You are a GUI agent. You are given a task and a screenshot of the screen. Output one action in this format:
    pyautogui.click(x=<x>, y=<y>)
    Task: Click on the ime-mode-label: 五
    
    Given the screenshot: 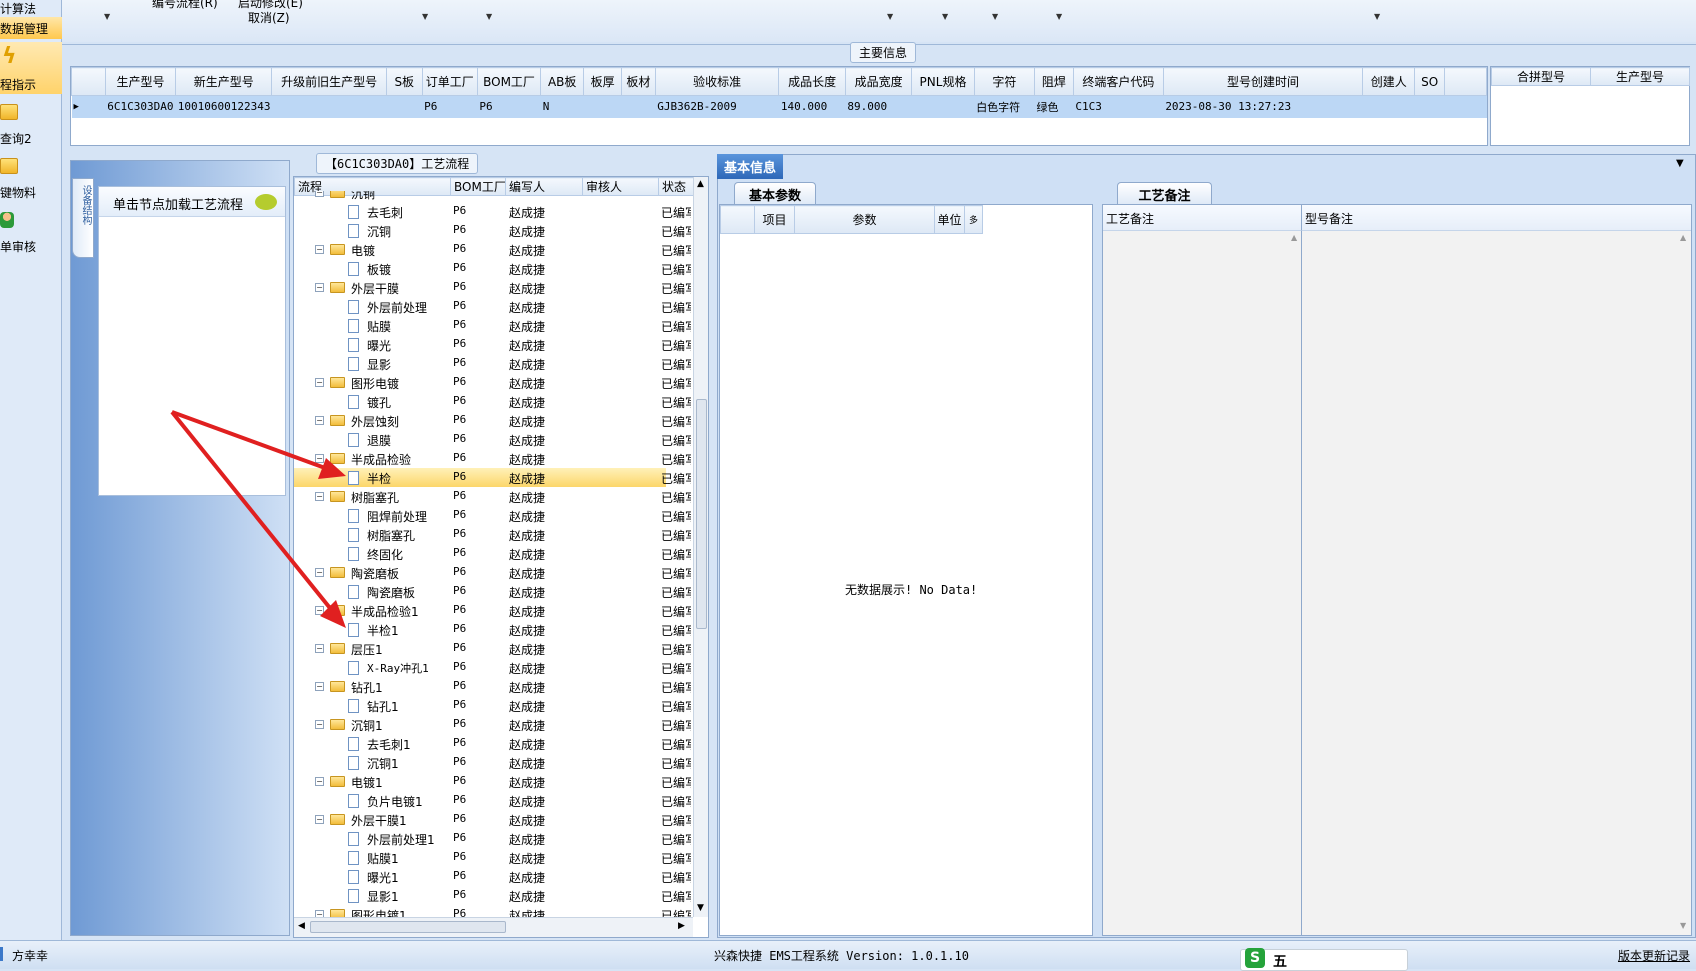 What is the action you would take?
    pyautogui.click(x=1280, y=961)
    